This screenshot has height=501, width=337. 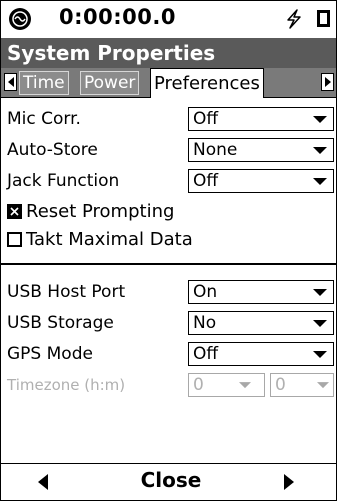 What do you see at coordinates (205, 292) in the screenshot?
I see `usb-host-port-value: On` at bounding box center [205, 292].